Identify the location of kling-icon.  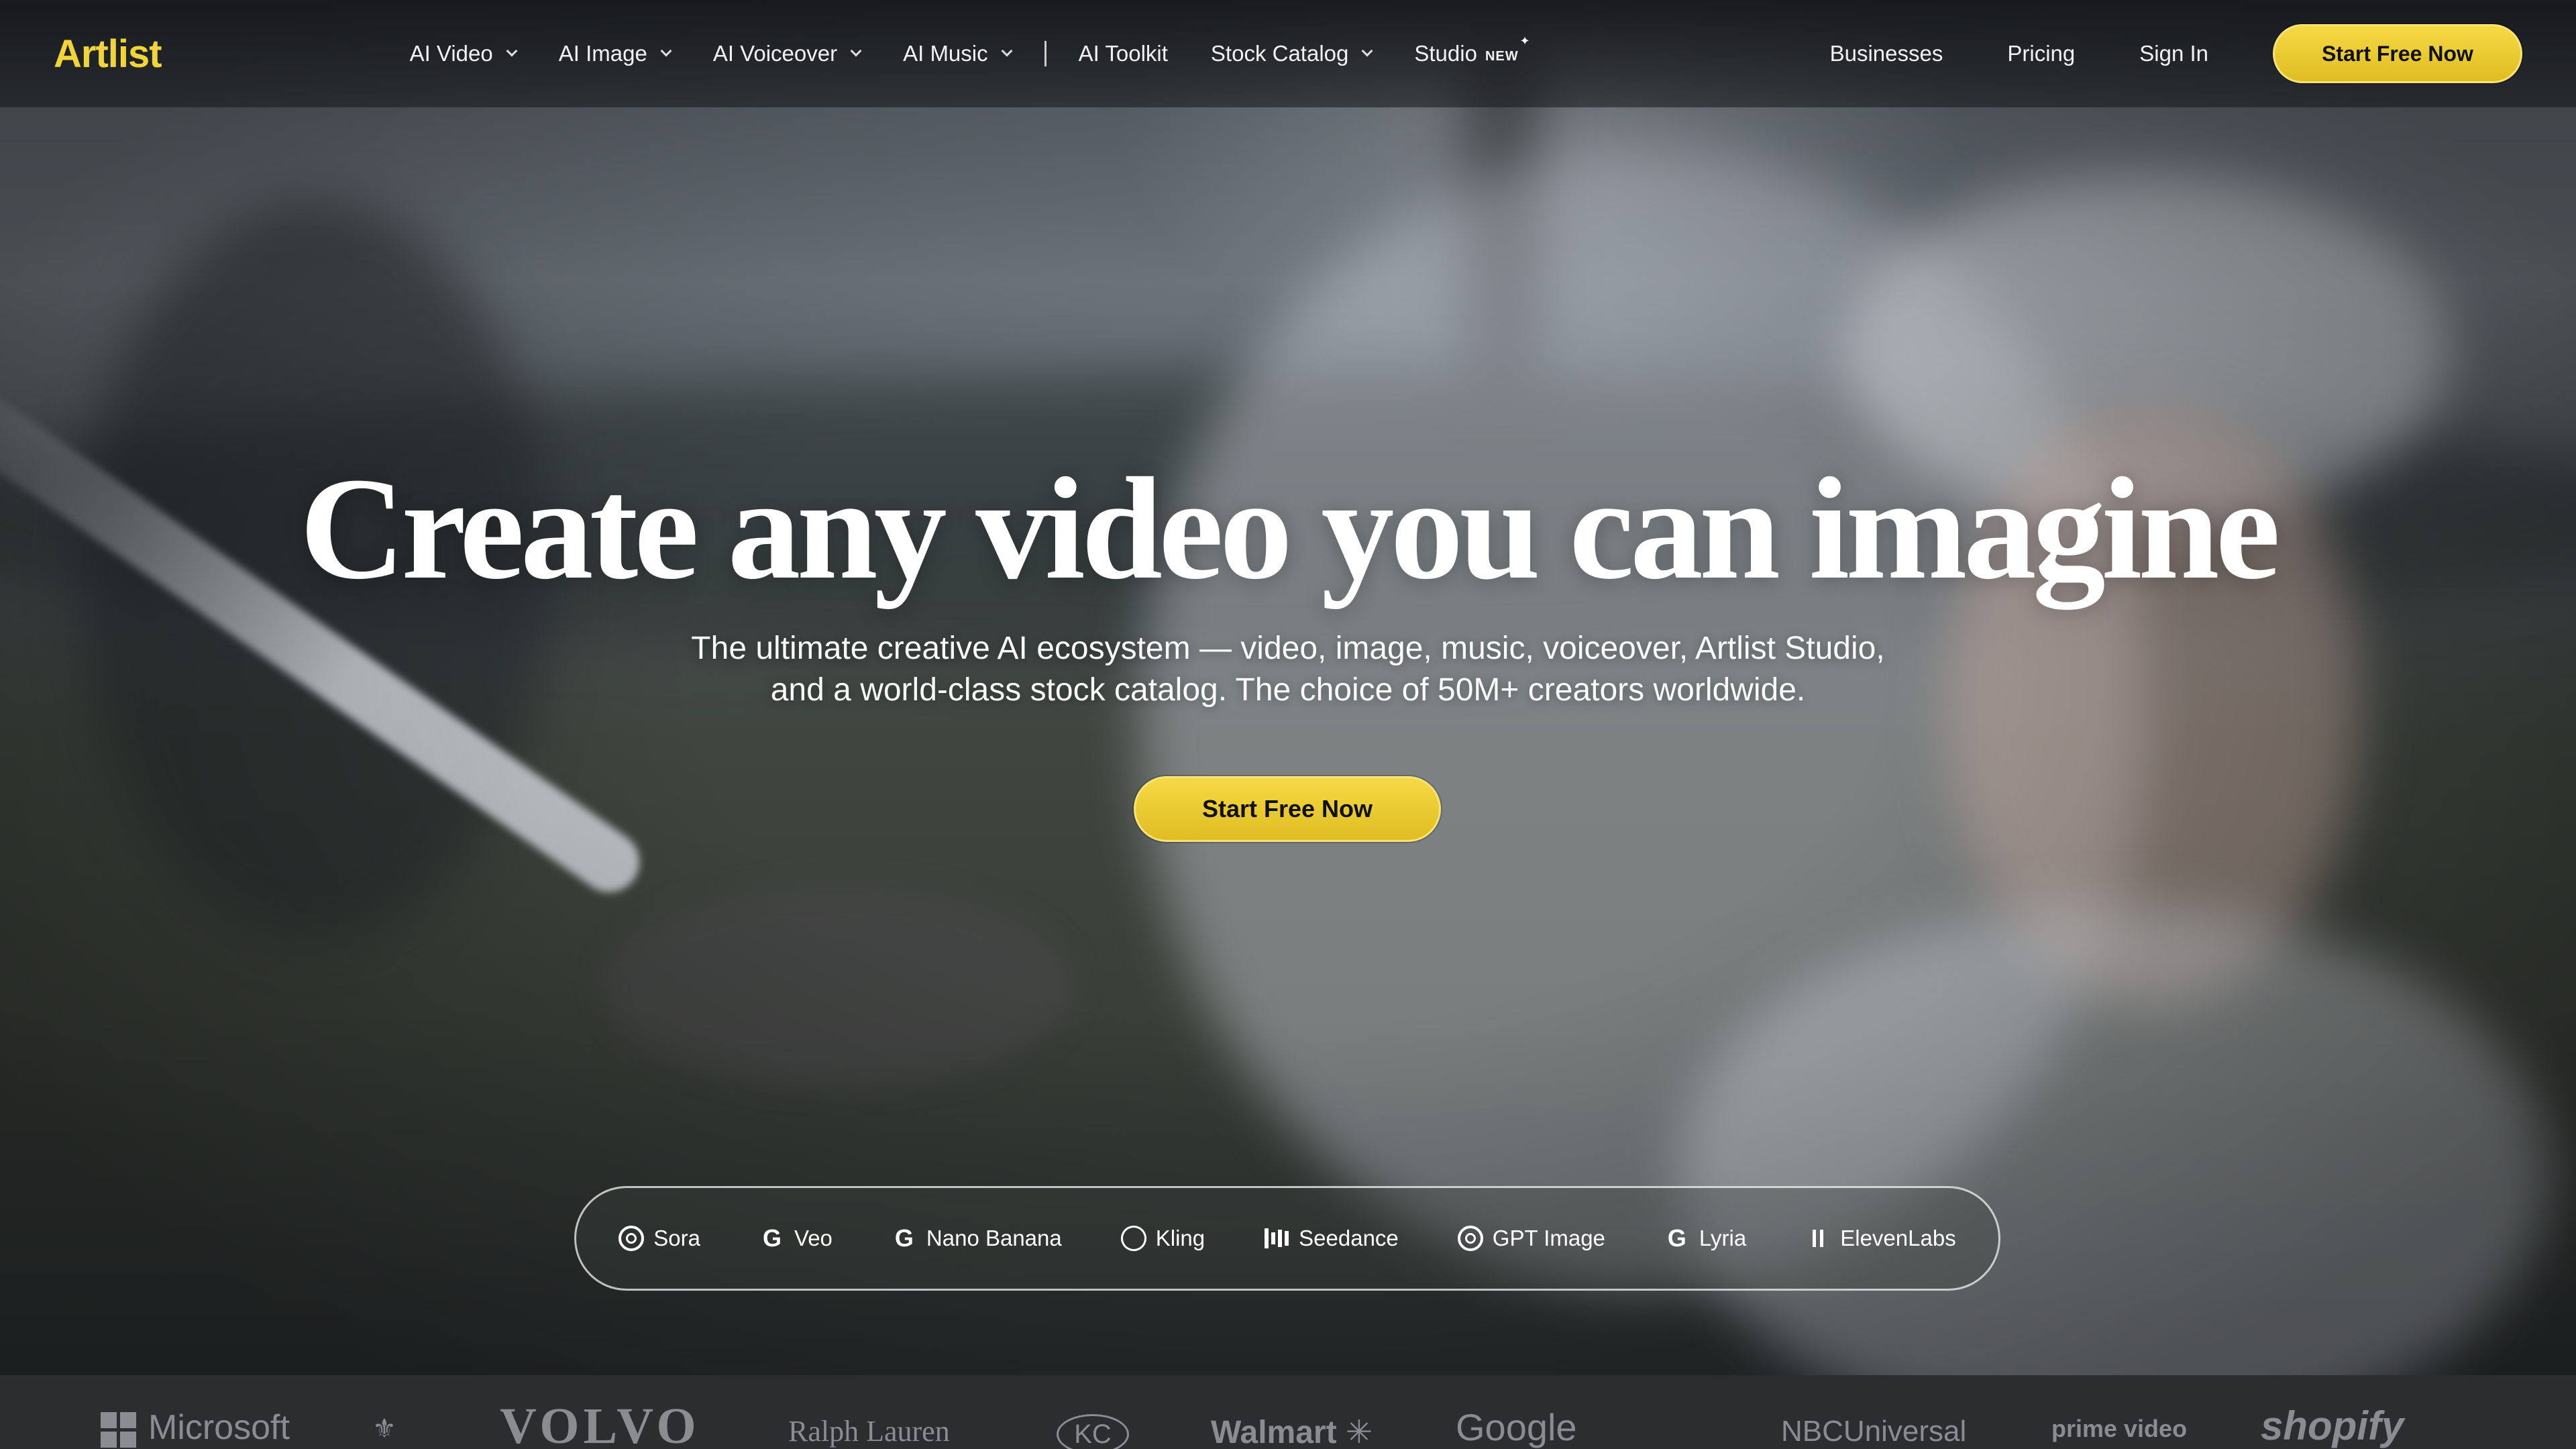
(1133, 1238).